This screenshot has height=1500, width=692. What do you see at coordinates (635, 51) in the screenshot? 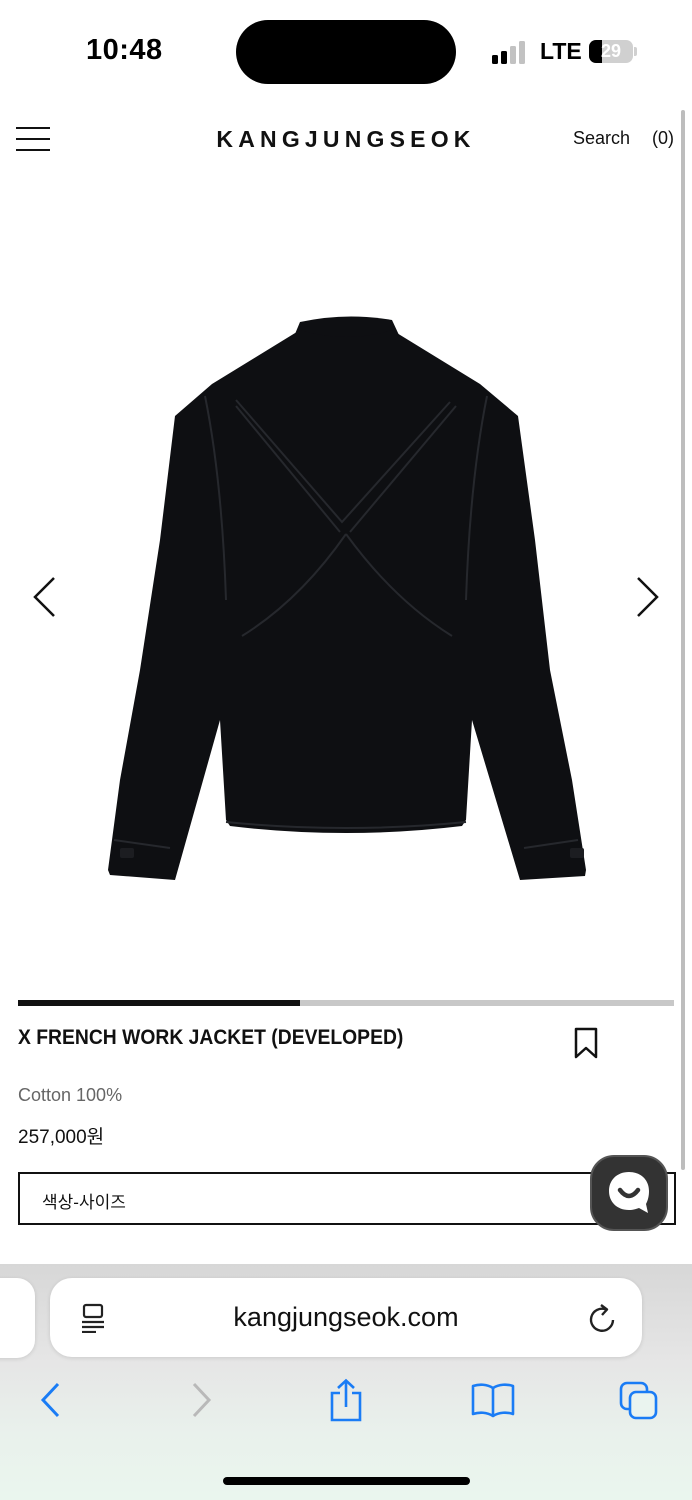
I see `battery-cap` at bounding box center [635, 51].